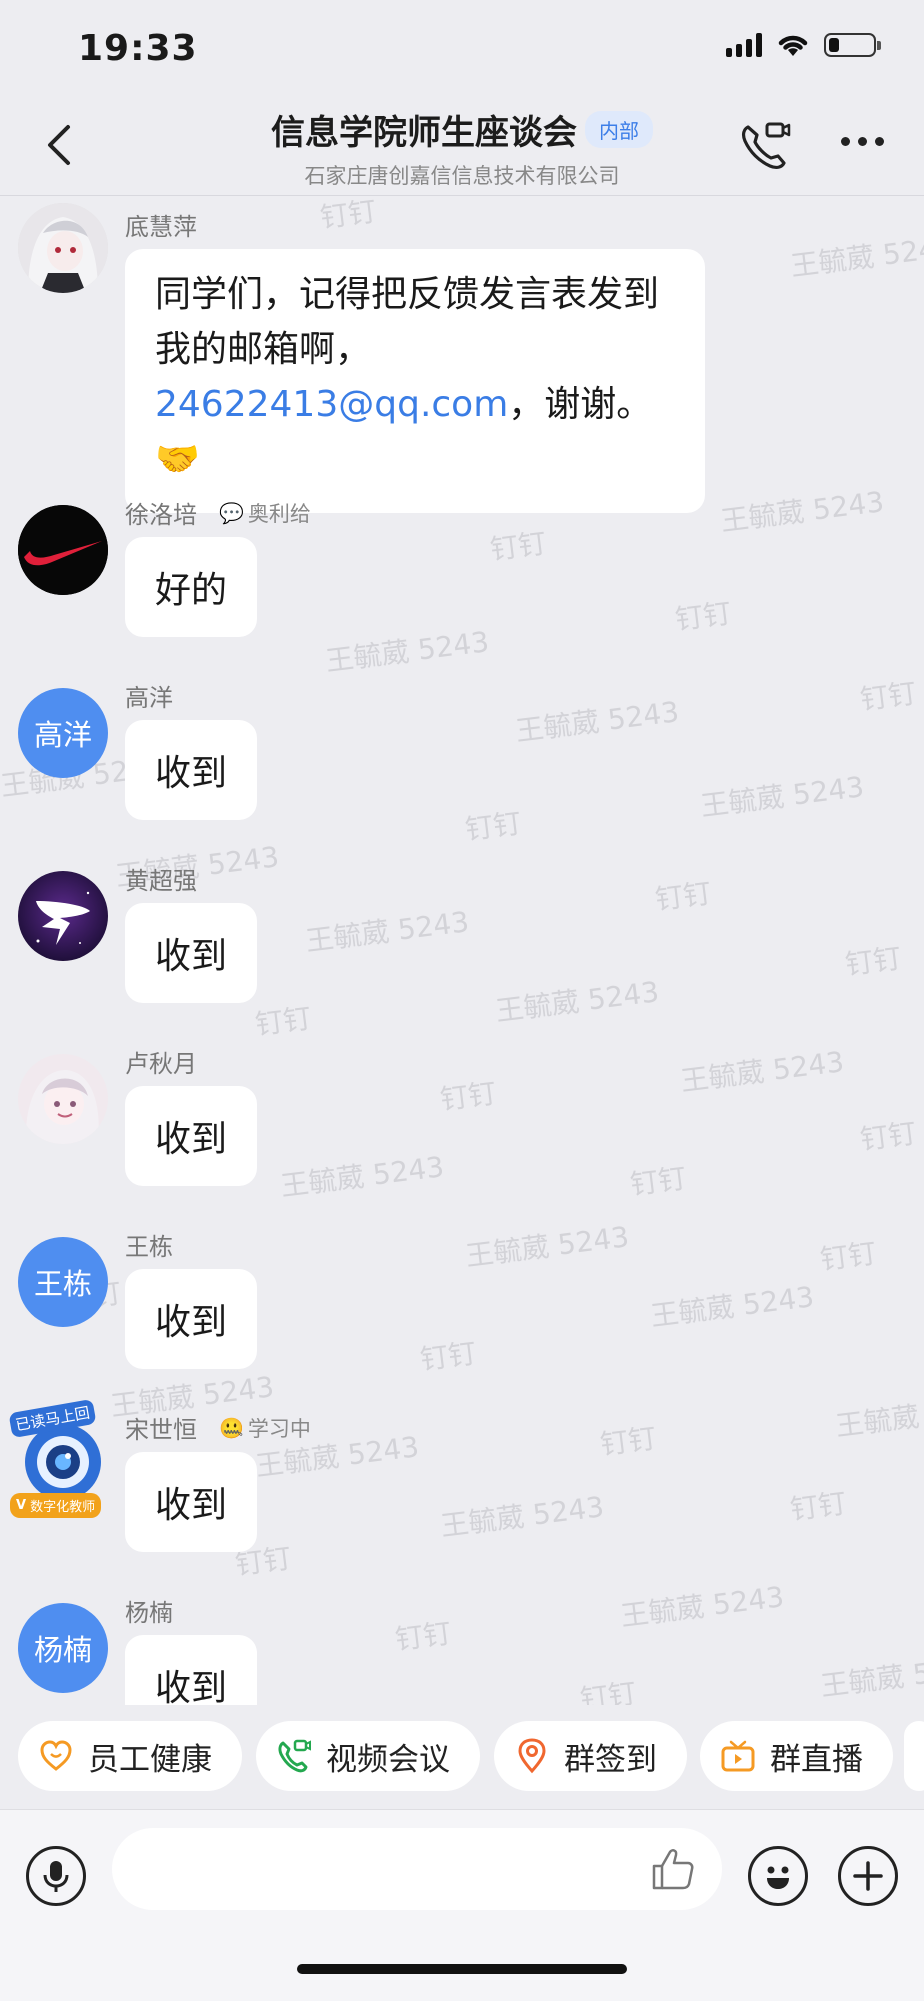  What do you see at coordinates (279, 513) in the screenshot?
I see `status-text: 奥利给` at bounding box center [279, 513].